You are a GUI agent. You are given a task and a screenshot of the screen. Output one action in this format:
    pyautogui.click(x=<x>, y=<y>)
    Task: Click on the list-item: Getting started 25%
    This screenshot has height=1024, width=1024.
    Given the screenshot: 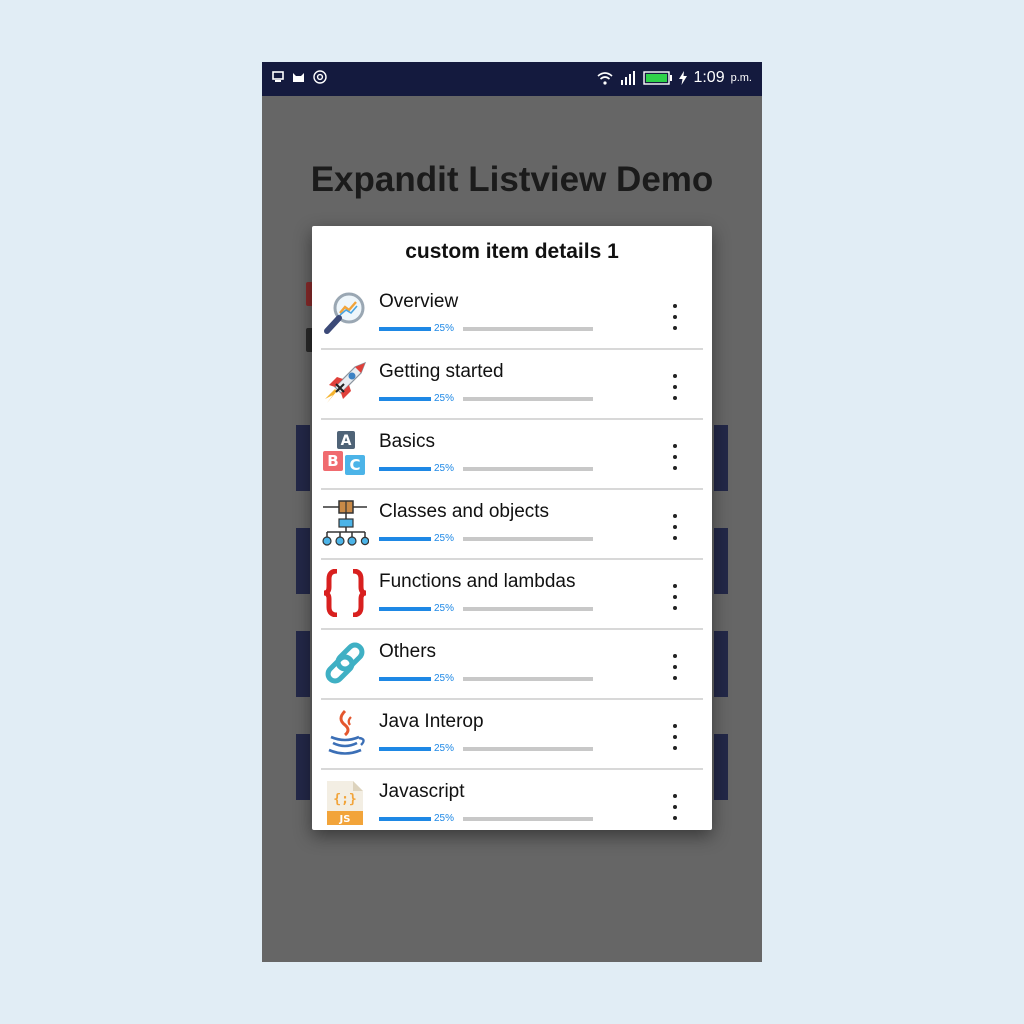 What is the action you would take?
    pyautogui.click(x=512, y=385)
    